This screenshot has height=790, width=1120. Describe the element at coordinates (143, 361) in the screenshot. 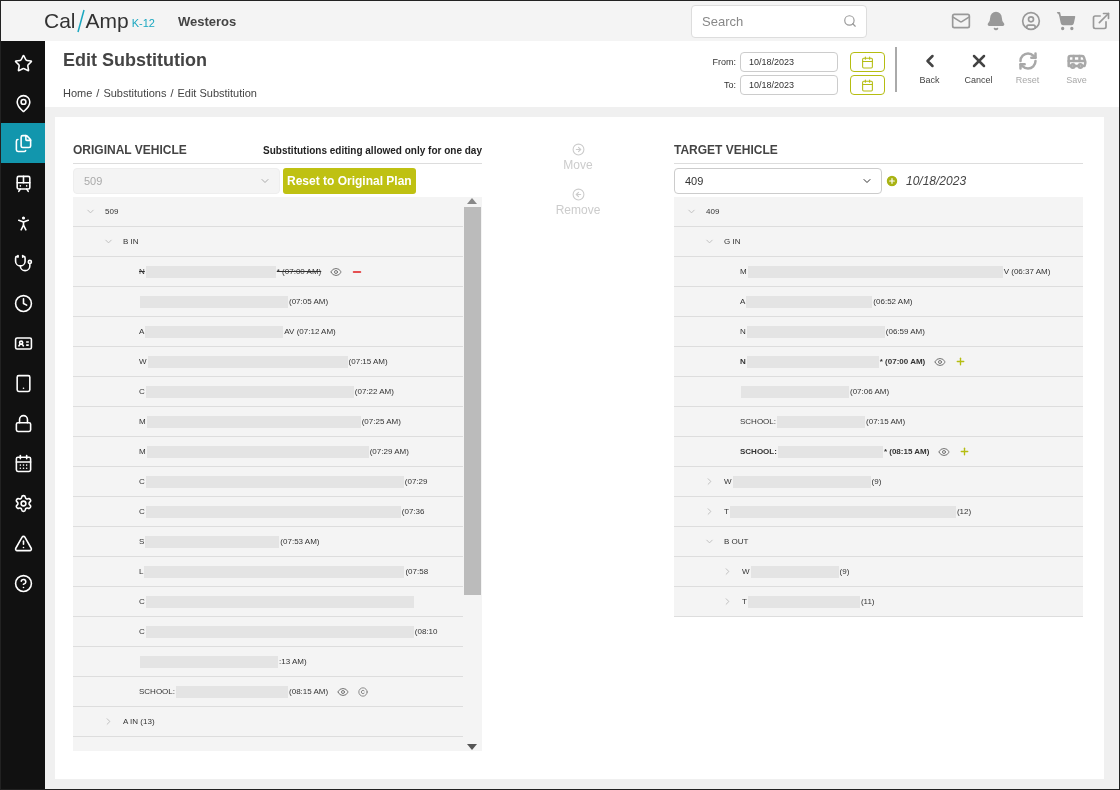

I see `stop-label: W` at that location.